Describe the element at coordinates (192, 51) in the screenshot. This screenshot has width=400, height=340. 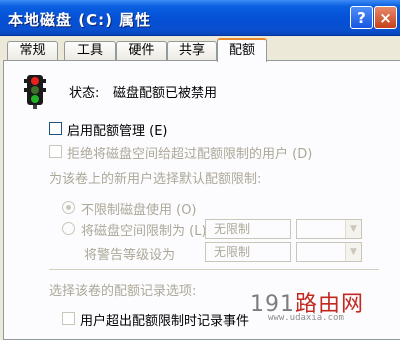
I see `tab-sharing: 共享` at that location.